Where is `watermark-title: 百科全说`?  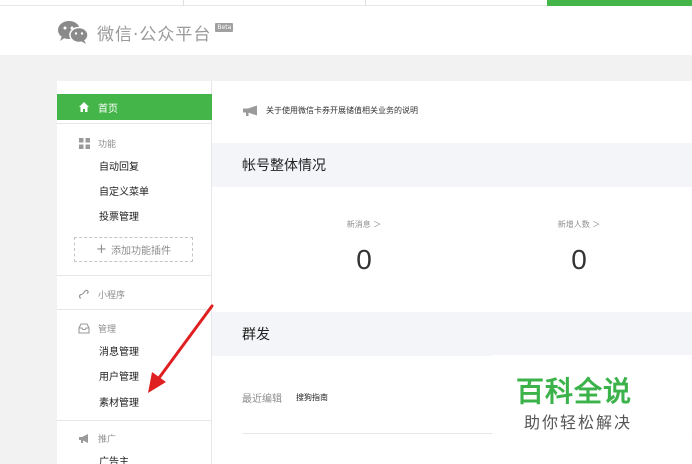
watermark-title: 百科全说 is located at coordinates (574, 391).